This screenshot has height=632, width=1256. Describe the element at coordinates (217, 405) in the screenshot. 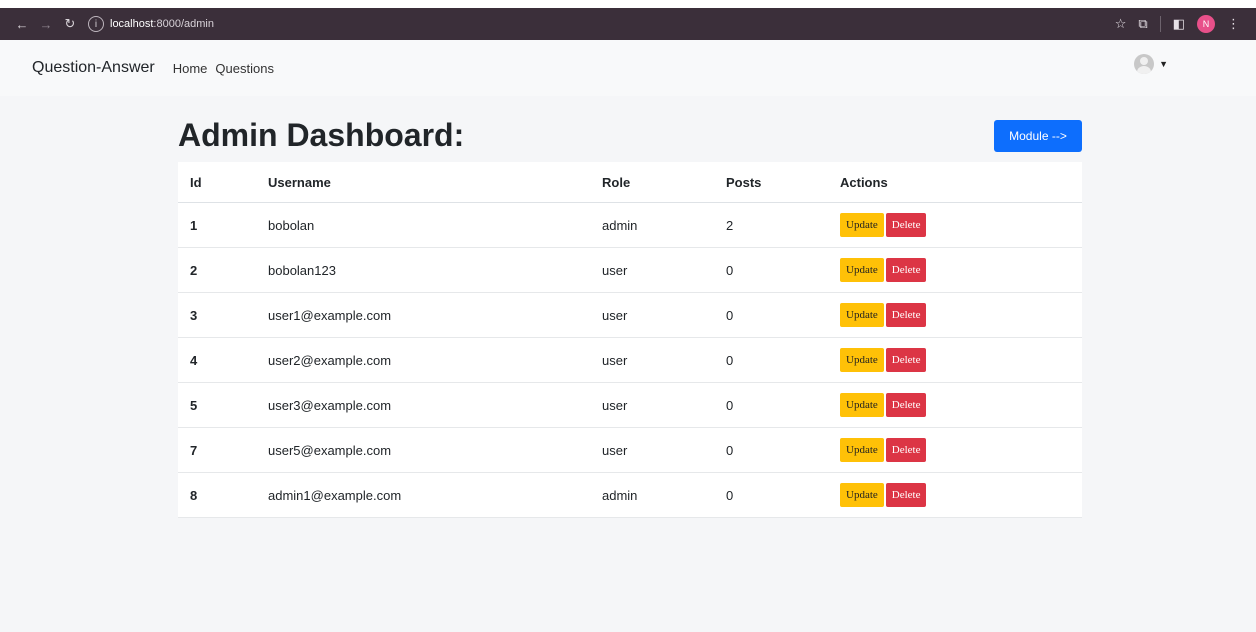

I see `cell-id: 5` at that location.